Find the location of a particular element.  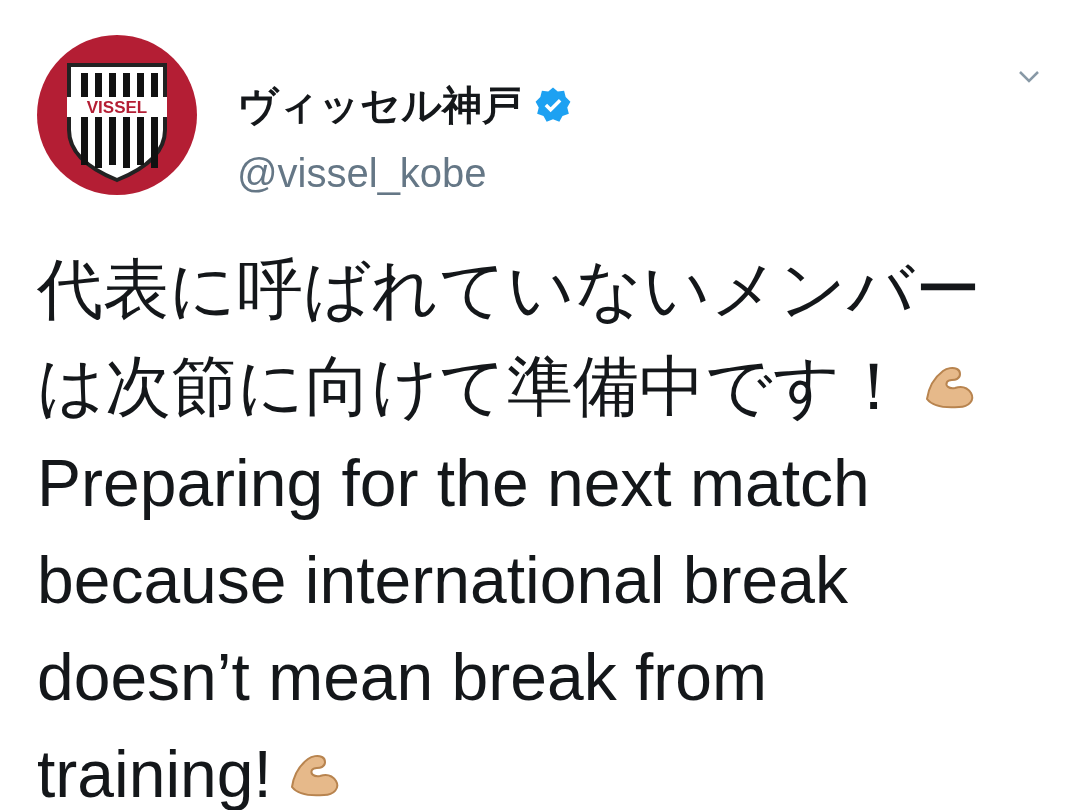

account-name: ヴィッセル神戸 is located at coordinates (379, 105).